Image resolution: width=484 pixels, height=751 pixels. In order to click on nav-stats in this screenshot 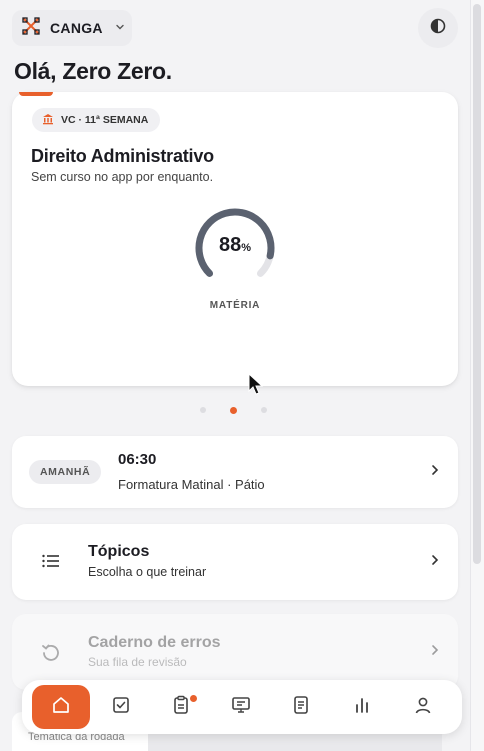, I will do `click(362, 707)`.